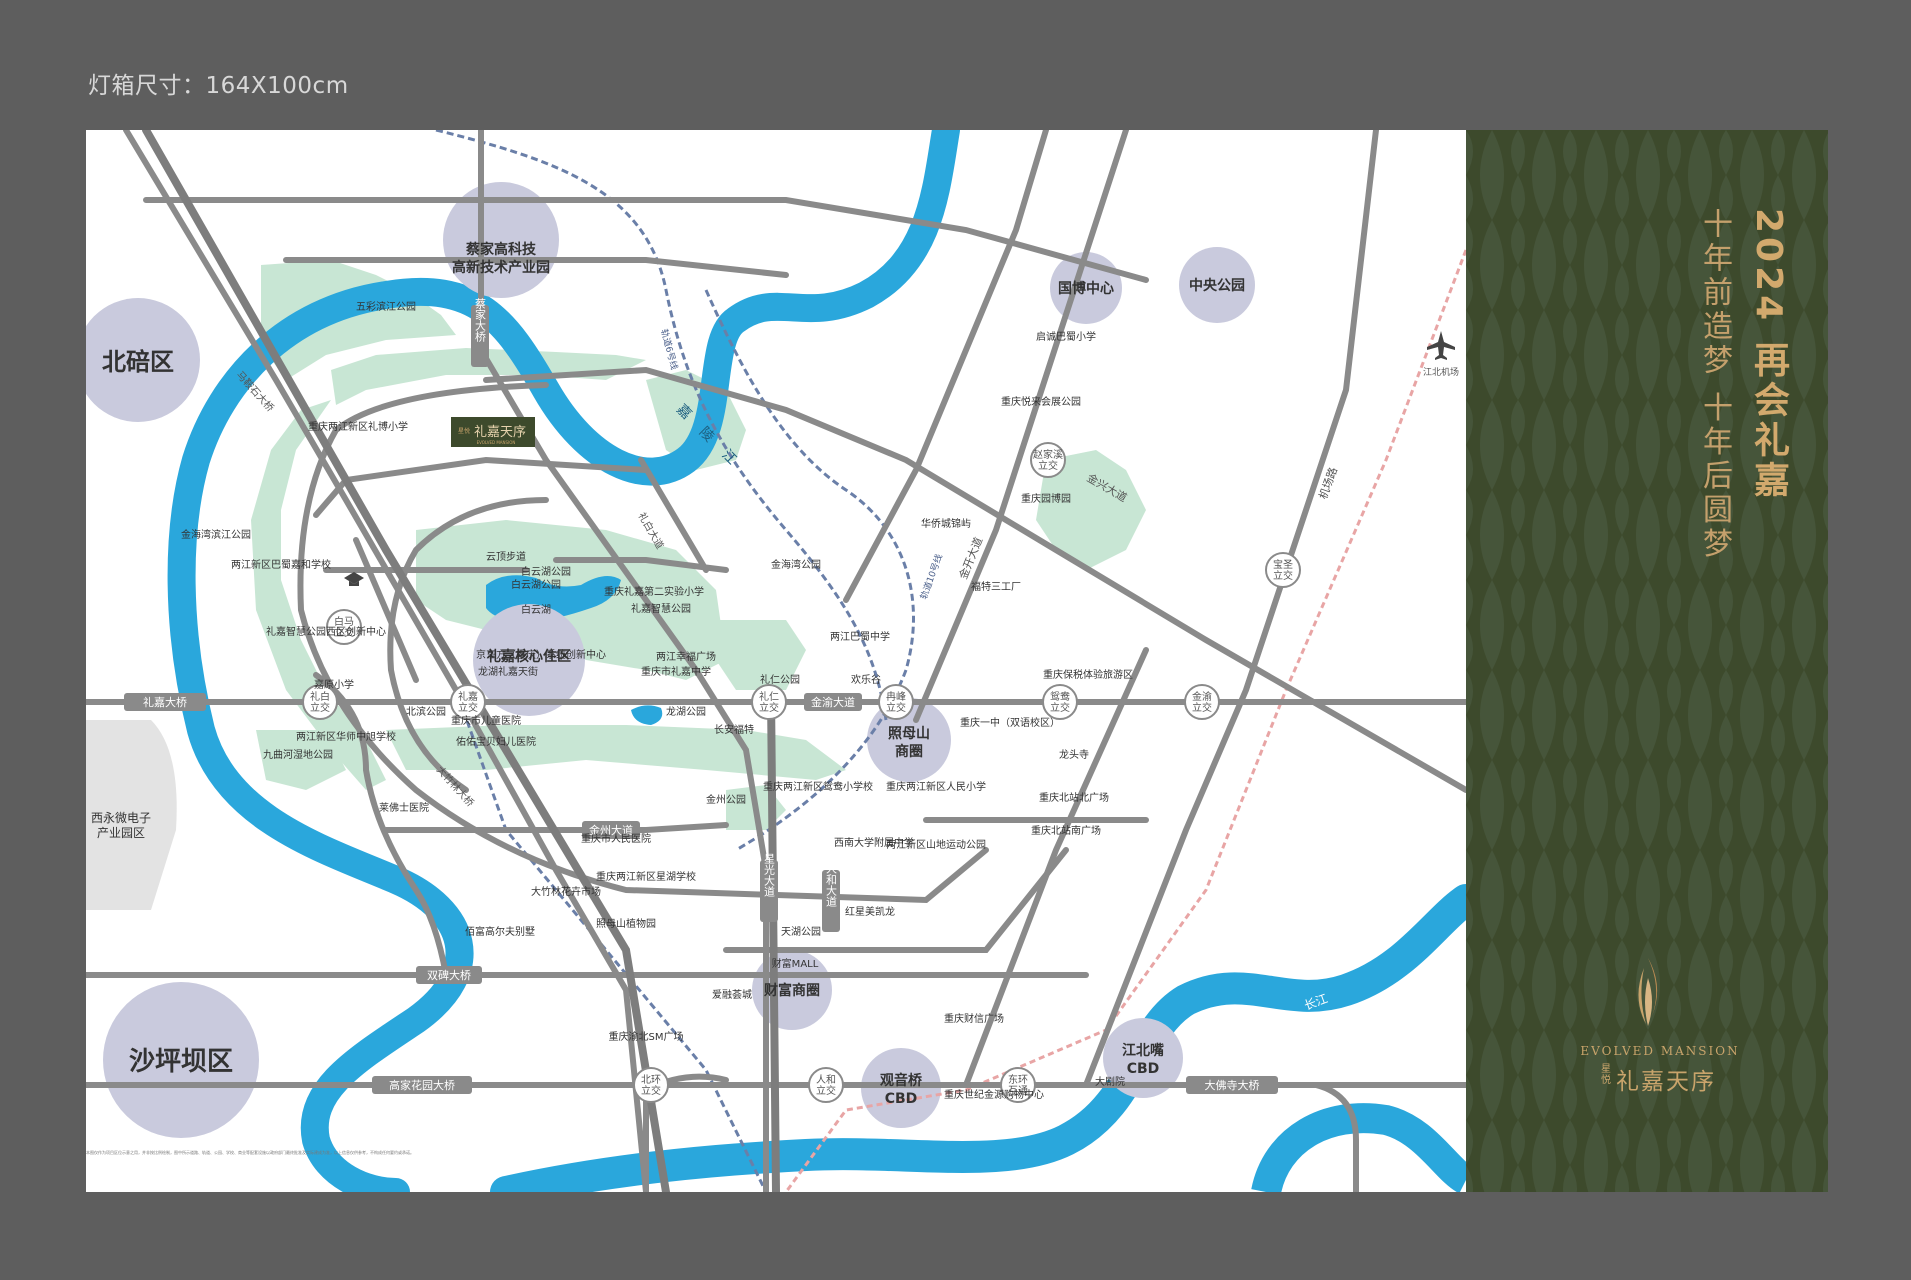 The width and height of the screenshot is (1911, 1280). What do you see at coordinates (1086, 288) in the screenshot?
I see `hub-guobo: 国博中心` at bounding box center [1086, 288].